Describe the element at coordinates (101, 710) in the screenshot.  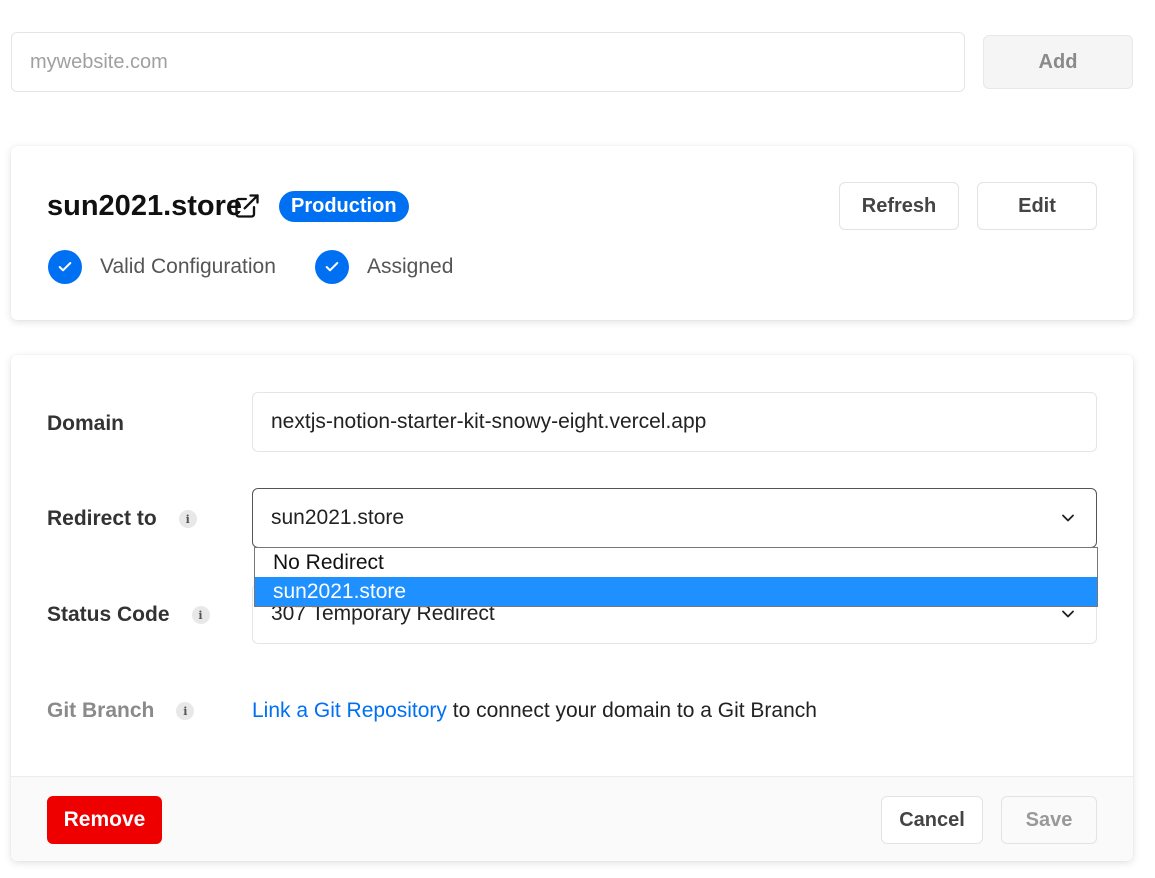
I see `git-branch-label-text: Git Branch` at that location.